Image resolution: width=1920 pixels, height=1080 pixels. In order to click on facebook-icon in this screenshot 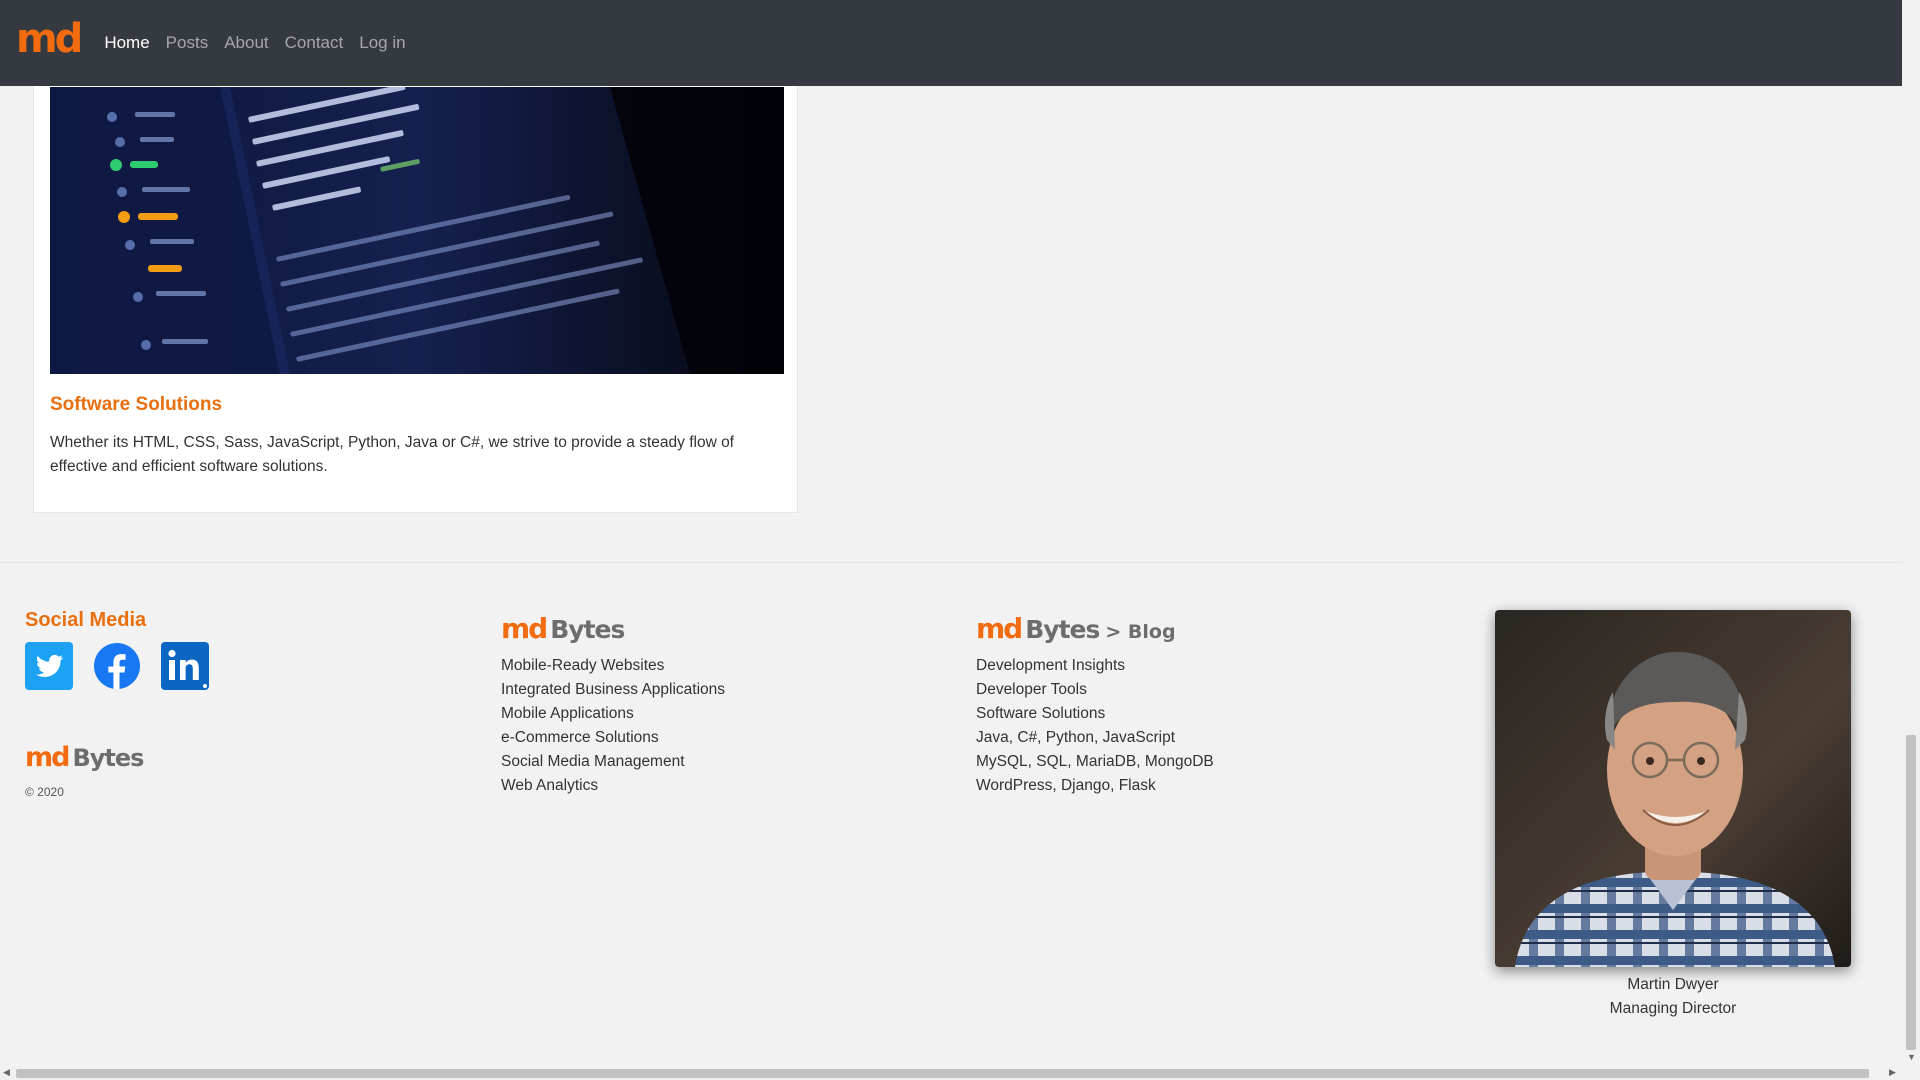, I will do `click(117, 666)`.